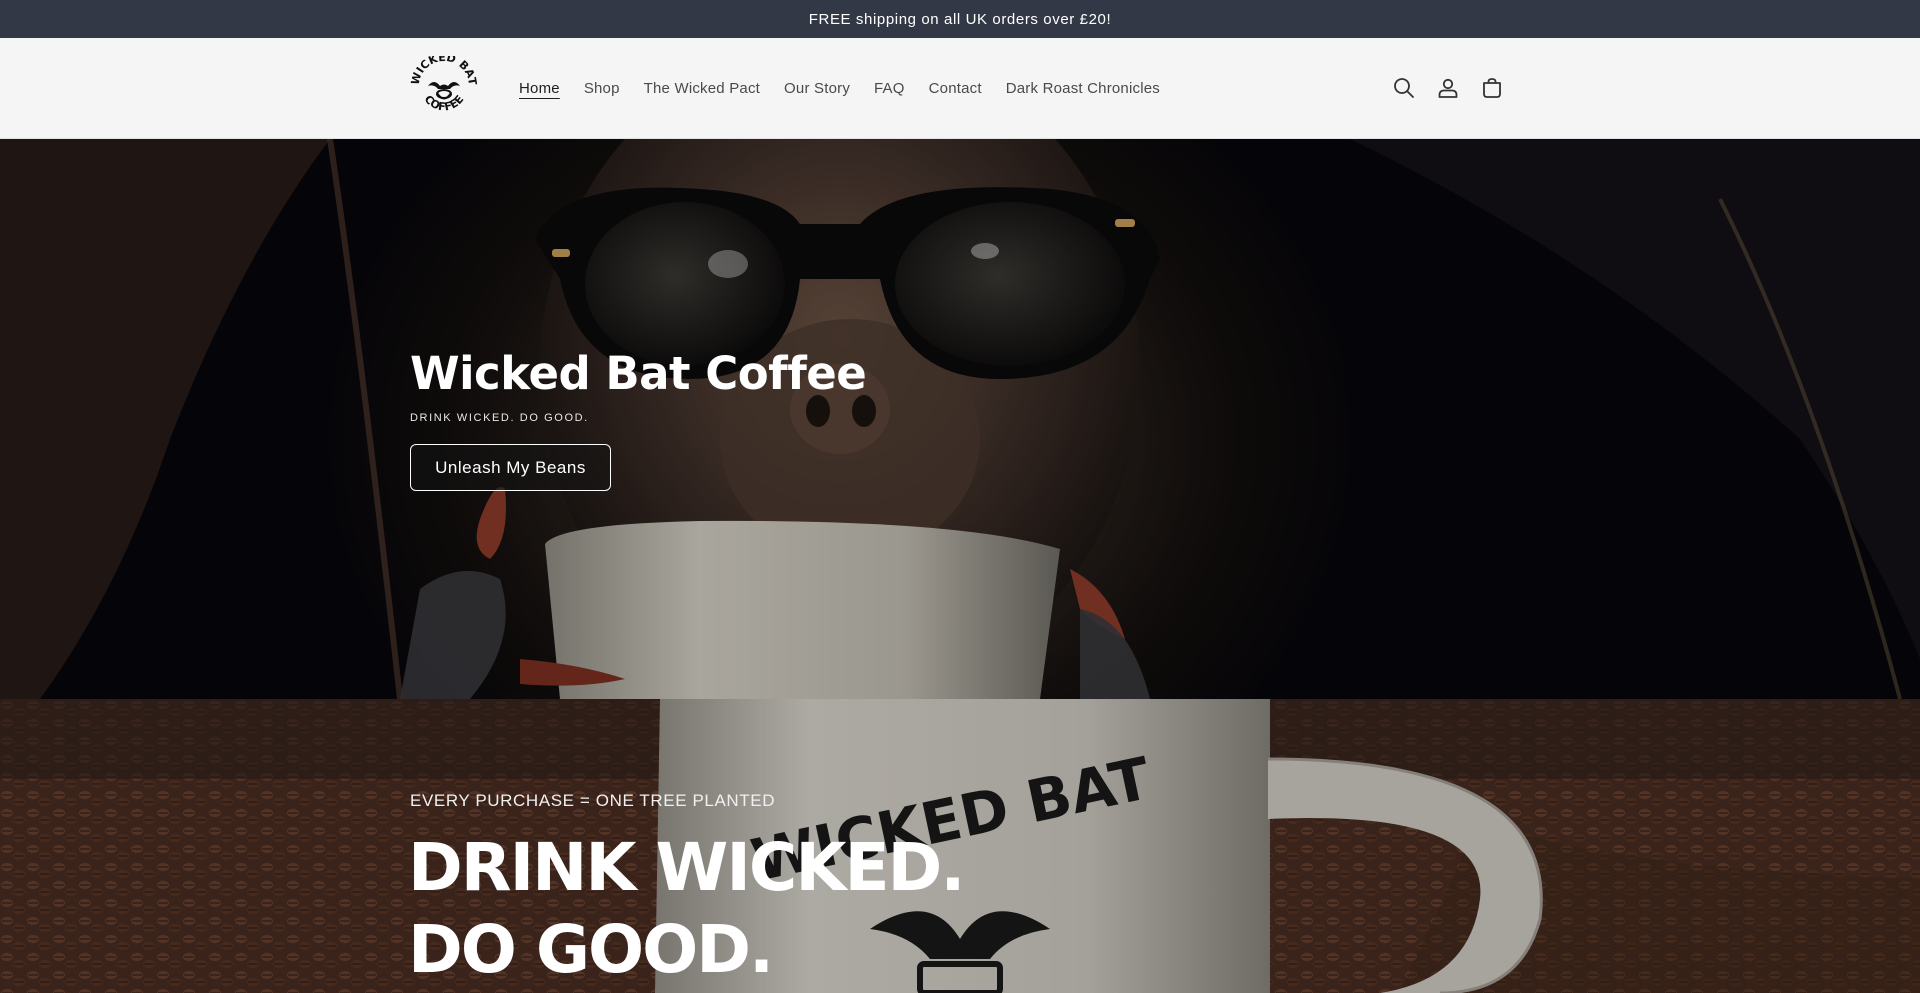  Describe the element at coordinates (499, 418) in the screenshot. I see `hero-subtitle: DRINK WICKED. DO GOOD.` at that location.